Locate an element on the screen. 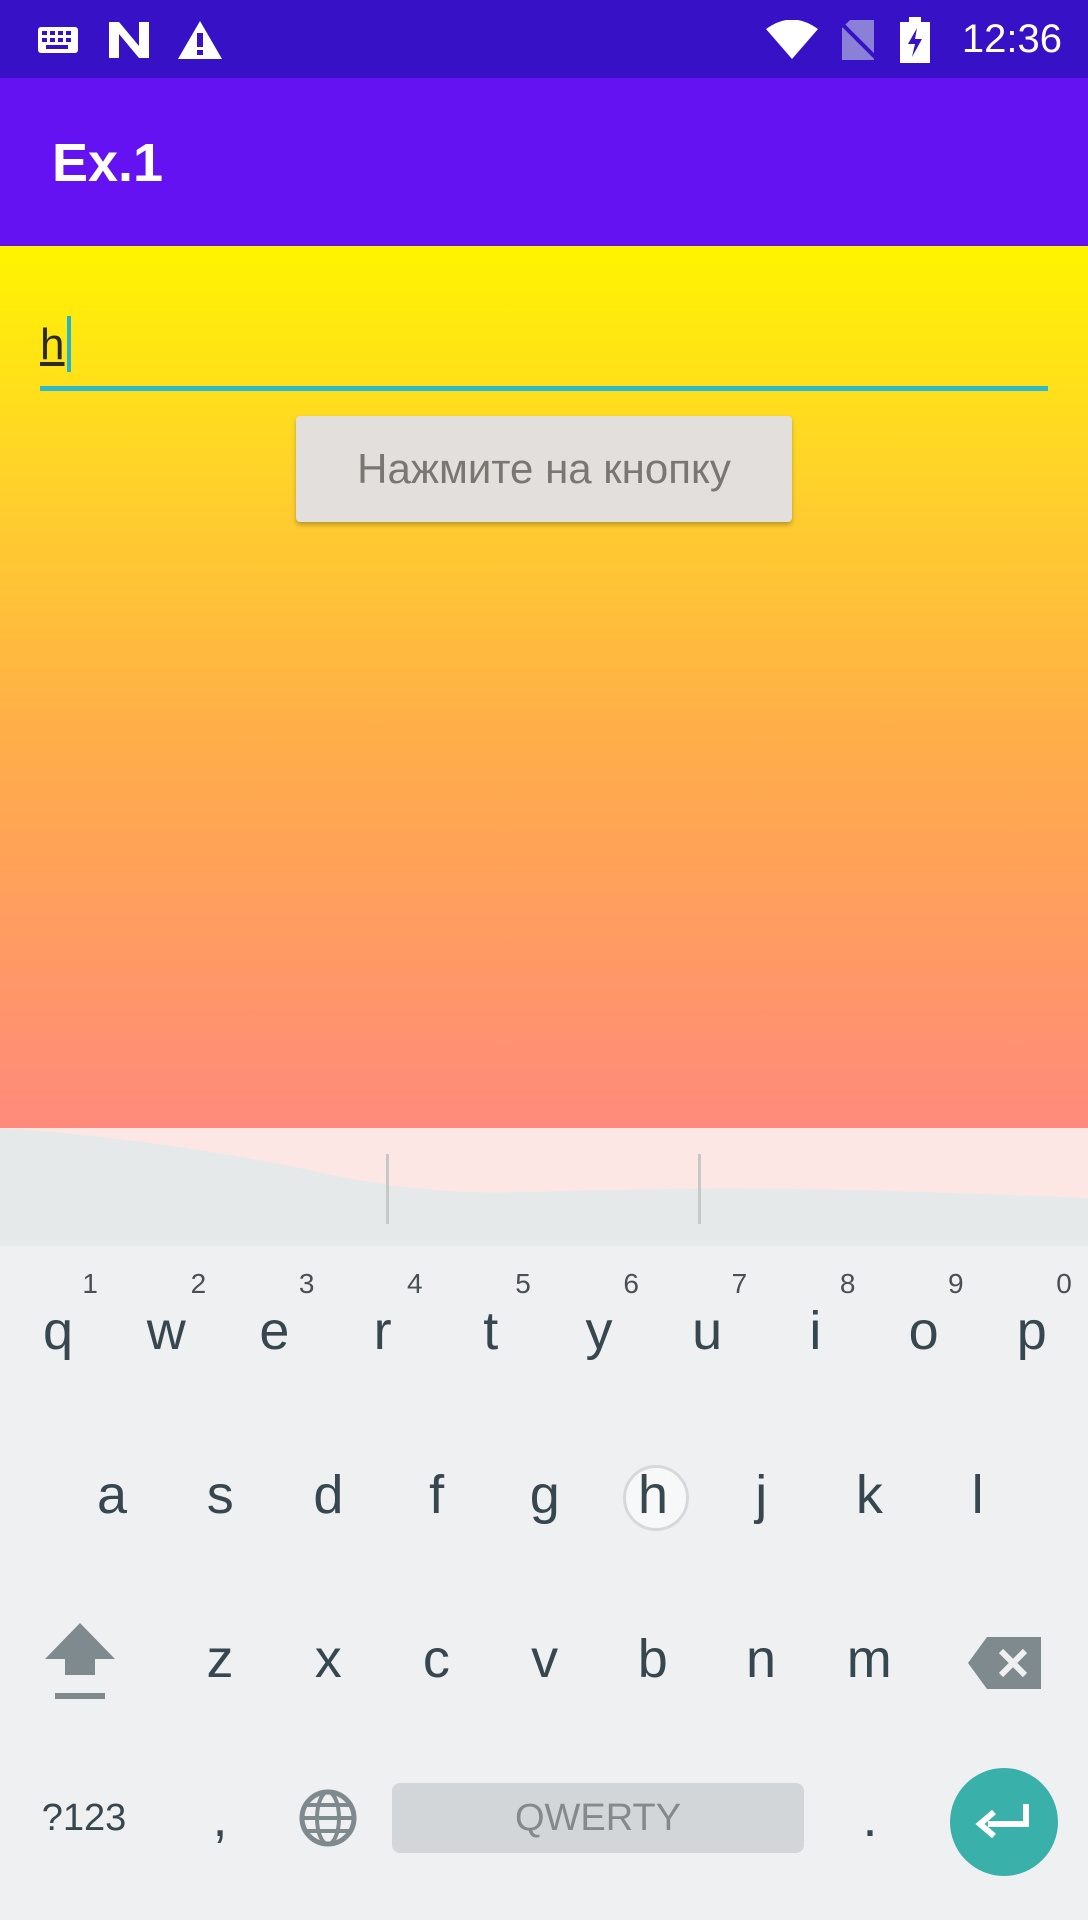 The image size is (1088, 1920). enter-key is located at coordinates (1004, 1822).